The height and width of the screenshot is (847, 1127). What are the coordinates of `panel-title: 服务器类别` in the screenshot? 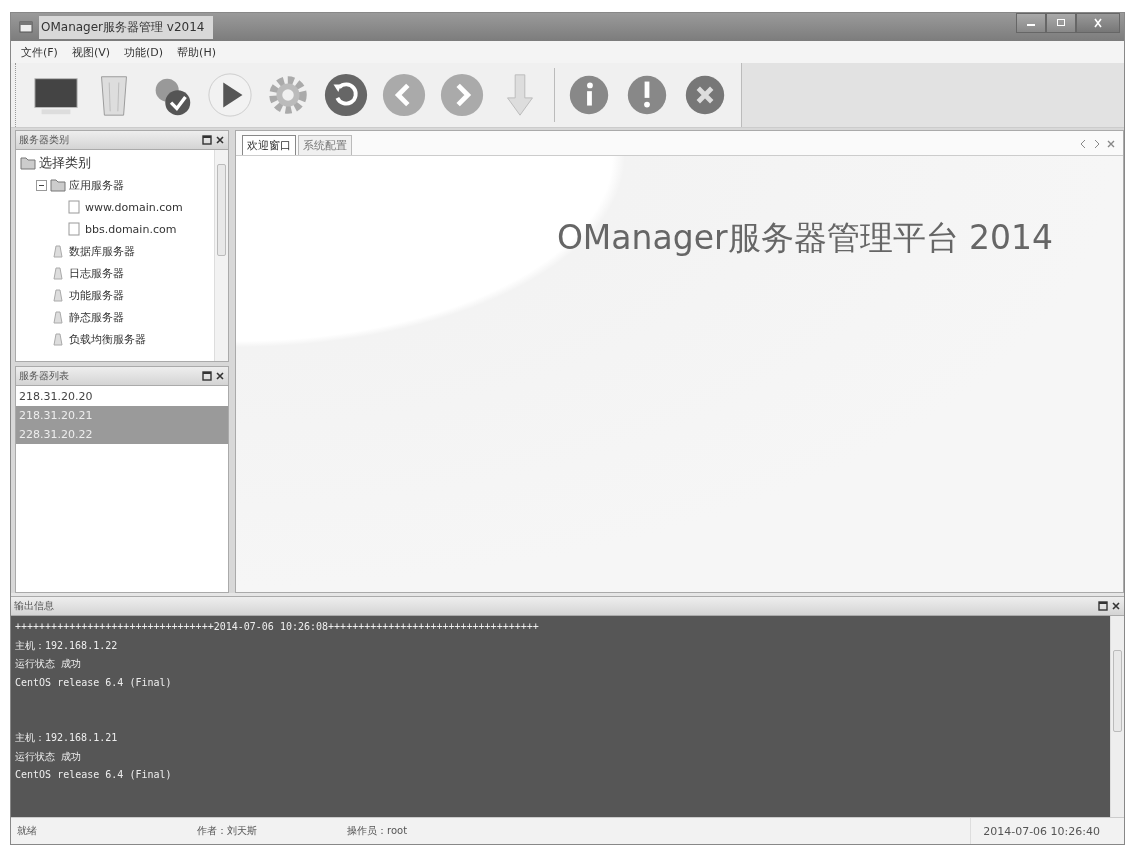 It's located at (44, 140).